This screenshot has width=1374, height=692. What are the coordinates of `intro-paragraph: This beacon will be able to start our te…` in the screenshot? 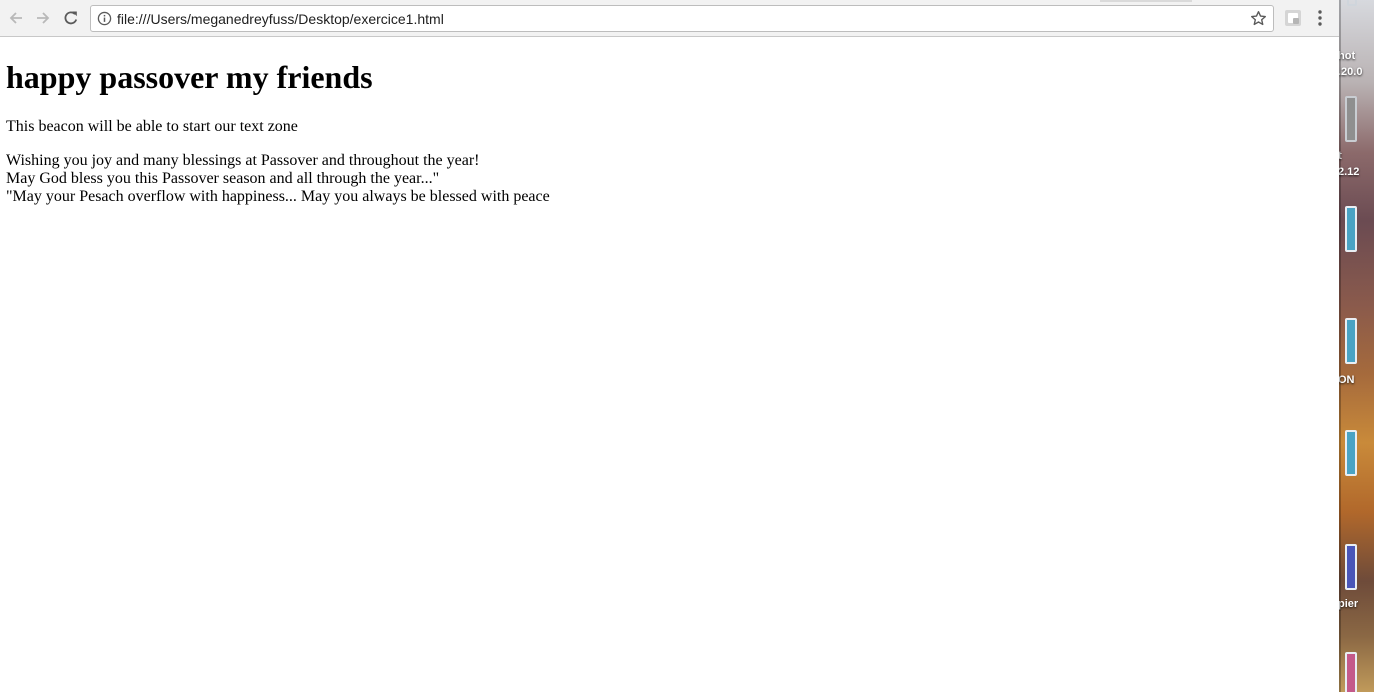 It's located at (152, 126).